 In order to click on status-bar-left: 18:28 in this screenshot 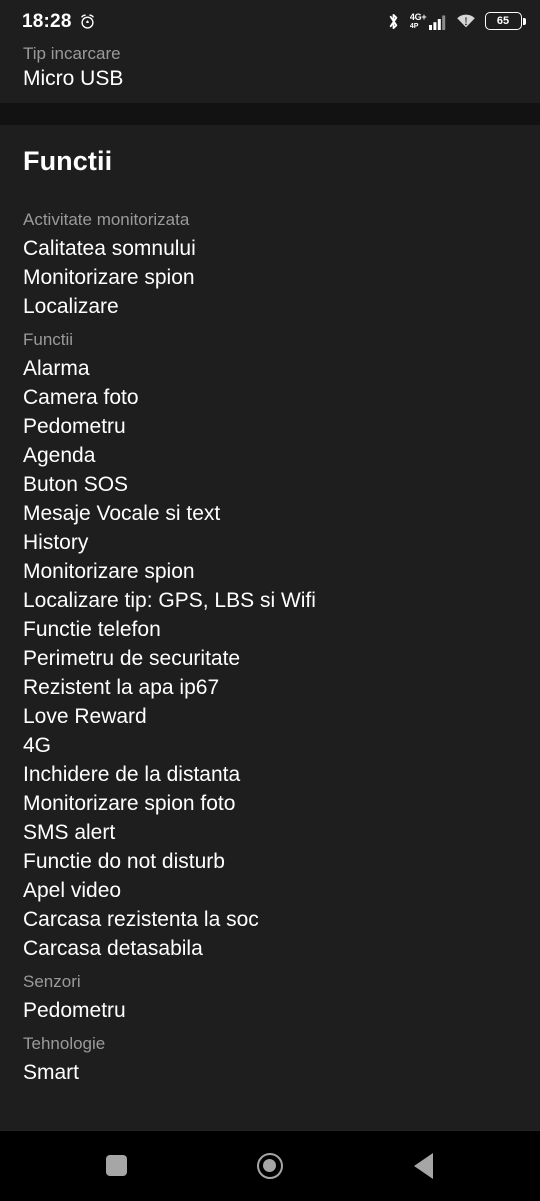, I will do `click(59, 21)`.